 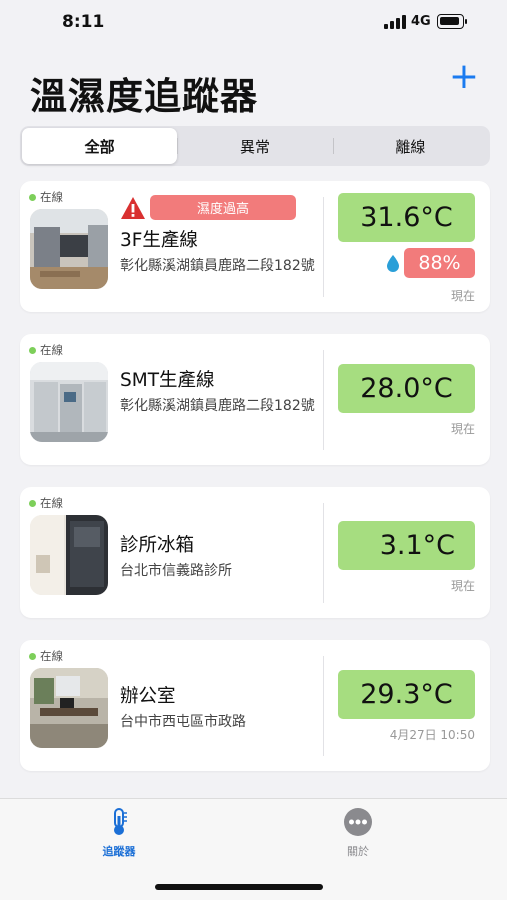 I want to click on tab-offline: 離線, so click(x=410, y=146).